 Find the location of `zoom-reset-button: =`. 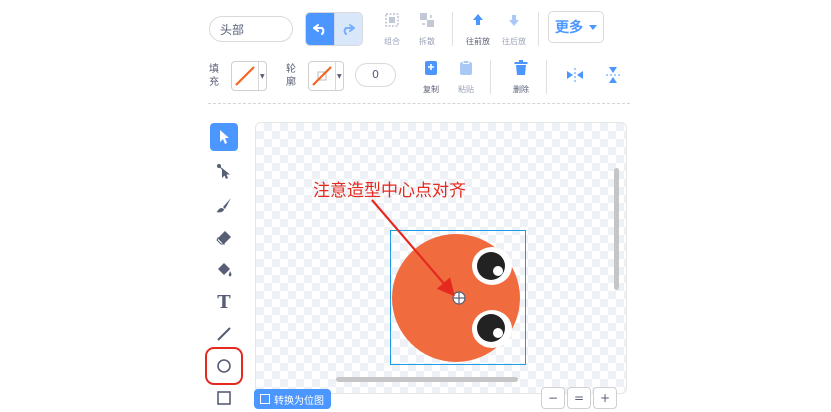

zoom-reset-button: = is located at coordinates (579, 398).